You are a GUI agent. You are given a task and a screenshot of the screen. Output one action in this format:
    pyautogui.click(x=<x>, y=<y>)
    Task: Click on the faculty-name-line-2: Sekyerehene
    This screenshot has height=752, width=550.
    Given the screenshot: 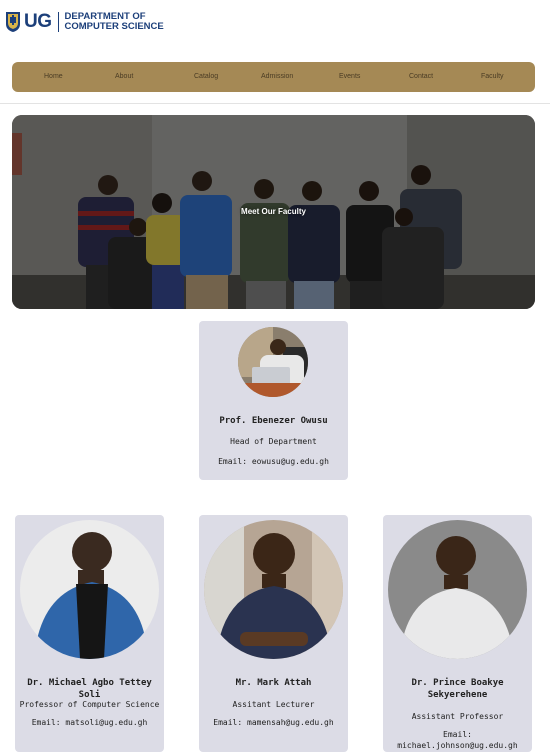 What is the action you would take?
    pyautogui.click(x=457, y=695)
    